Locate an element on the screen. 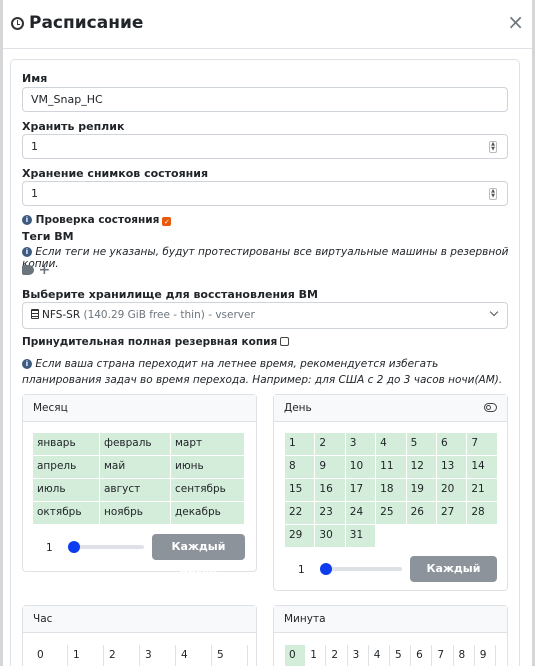 The width and height of the screenshot is (535, 666). minute-cell: 7 is located at coordinates (443, 655).